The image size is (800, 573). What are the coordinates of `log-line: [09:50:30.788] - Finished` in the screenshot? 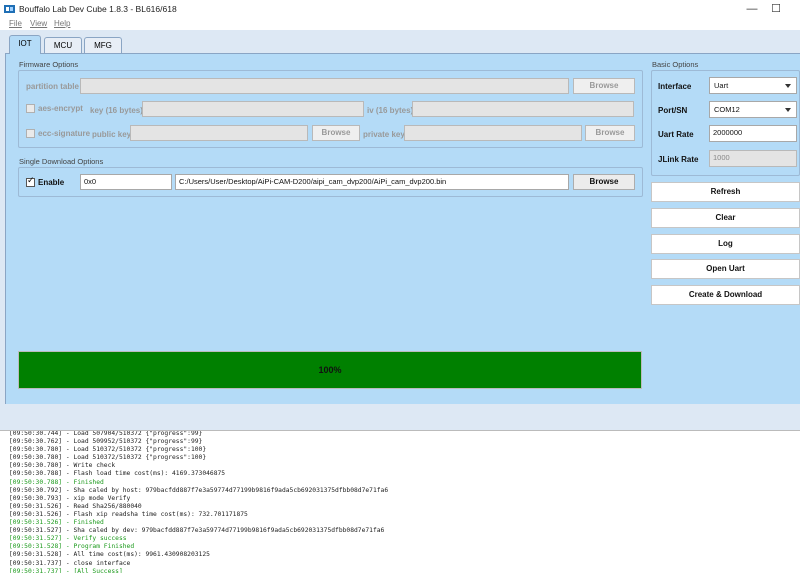 It's located at (56, 482).